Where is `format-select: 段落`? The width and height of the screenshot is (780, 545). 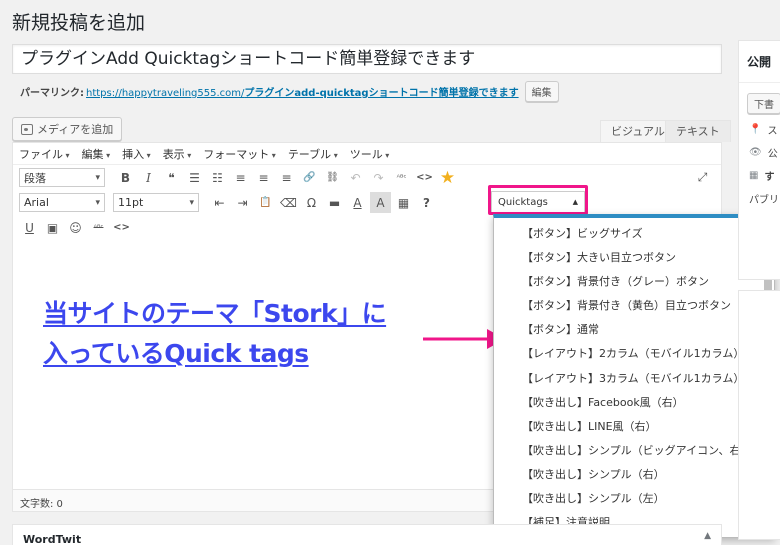
format-select: 段落 is located at coordinates (62, 177).